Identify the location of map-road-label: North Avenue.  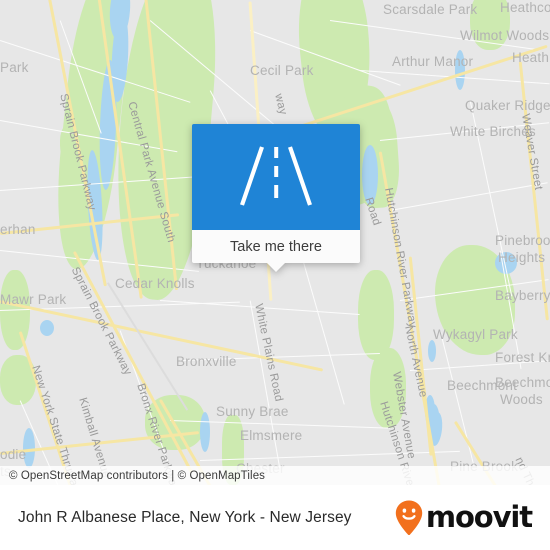
(416, 361).